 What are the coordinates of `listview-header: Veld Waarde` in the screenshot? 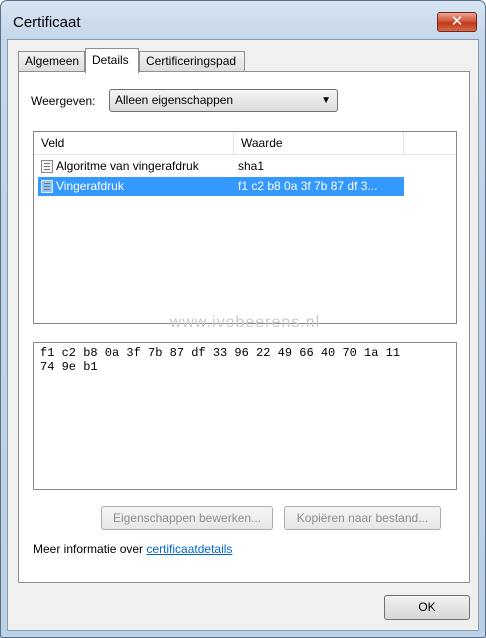 It's located at (245, 143).